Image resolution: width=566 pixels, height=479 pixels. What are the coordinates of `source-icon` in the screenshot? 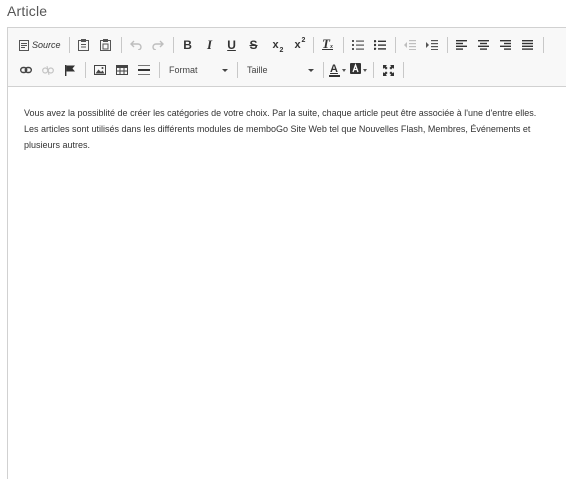 It's located at (24, 45).